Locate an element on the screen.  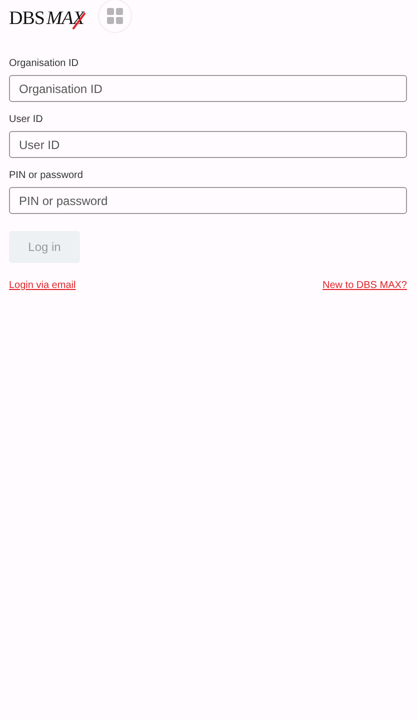
link: Login via email is located at coordinates (42, 285).